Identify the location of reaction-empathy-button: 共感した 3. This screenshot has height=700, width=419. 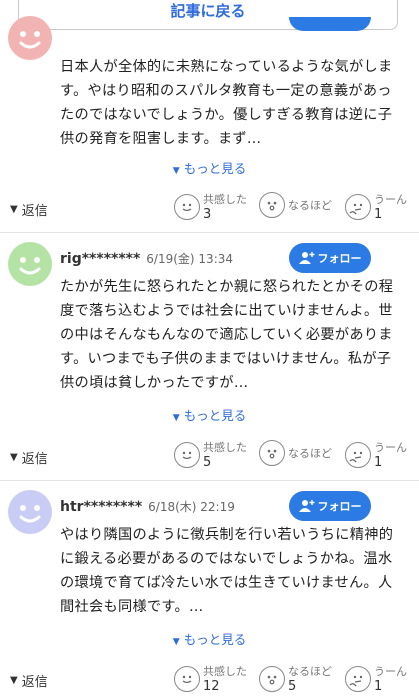
(210, 207).